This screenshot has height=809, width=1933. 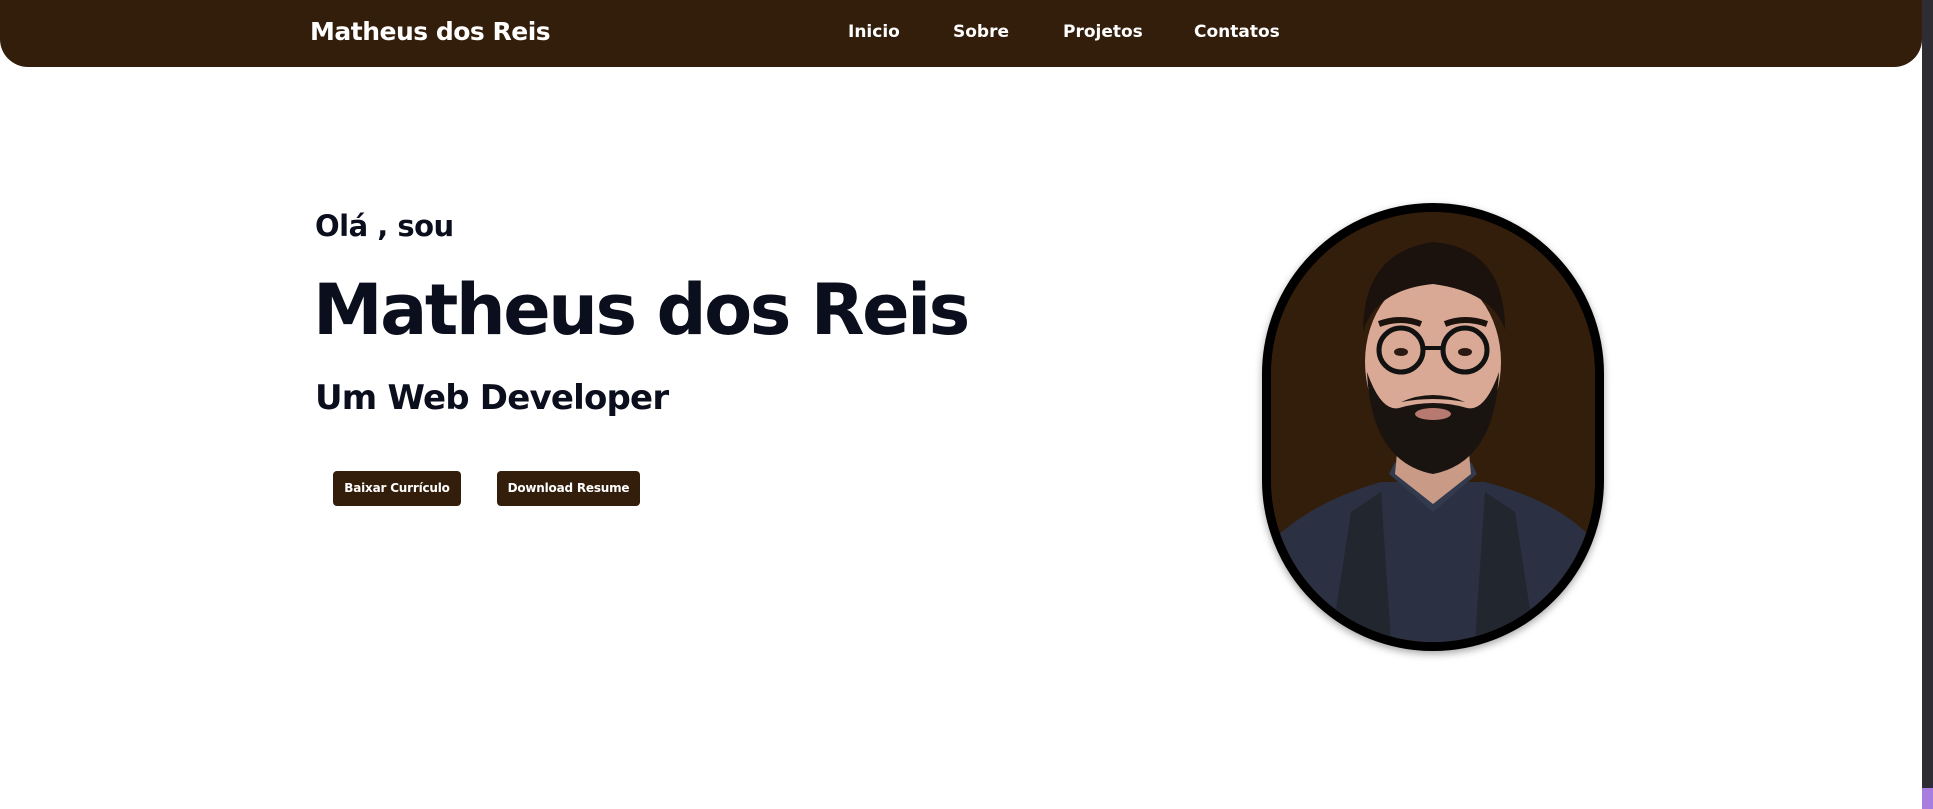 I want to click on profile-photo-icon, so click(x=1433, y=427).